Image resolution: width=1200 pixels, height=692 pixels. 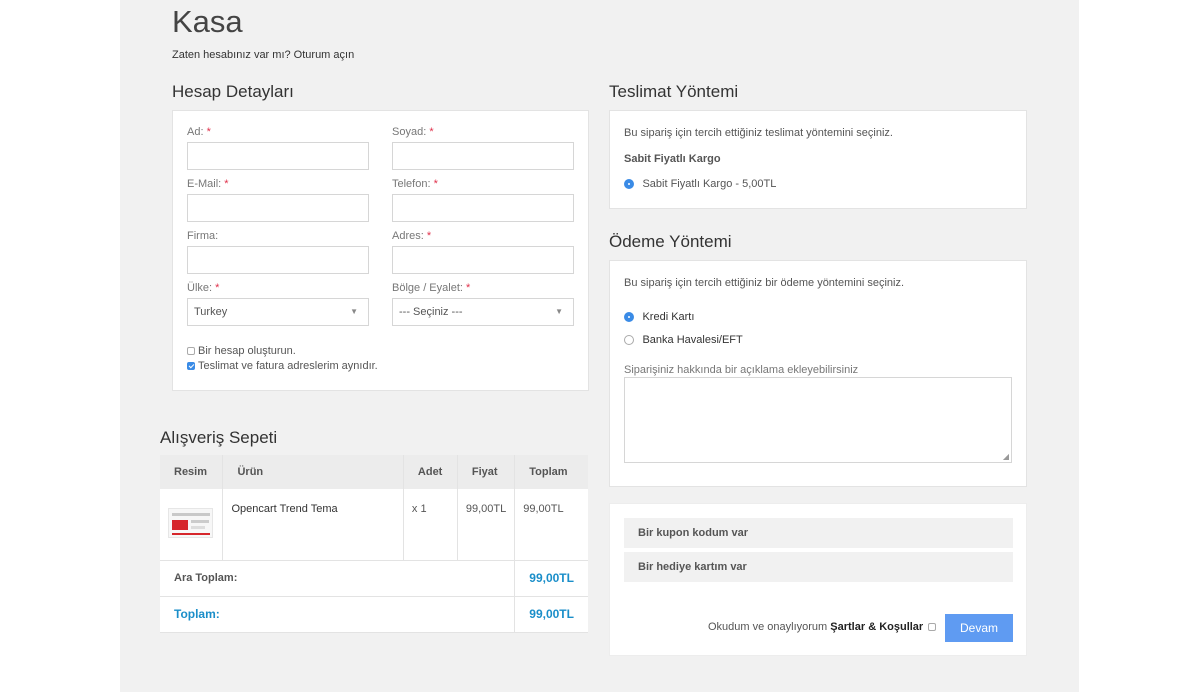 I want to click on login-link: Zaten hesabınız var mı? Oturum açın, so click(x=263, y=55).